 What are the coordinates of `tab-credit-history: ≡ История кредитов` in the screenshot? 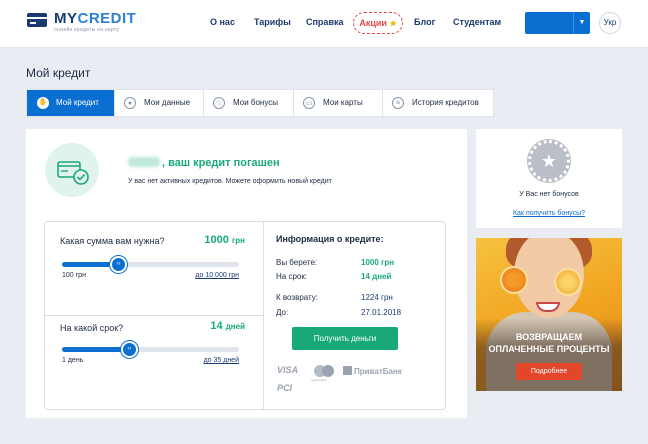 It's located at (438, 103).